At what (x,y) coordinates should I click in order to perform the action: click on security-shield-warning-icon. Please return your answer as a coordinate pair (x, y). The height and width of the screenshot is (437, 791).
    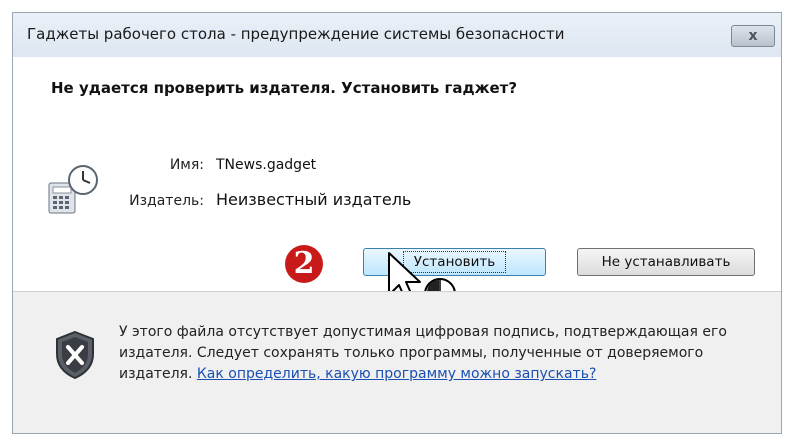
    Looking at the image, I should click on (75, 355).